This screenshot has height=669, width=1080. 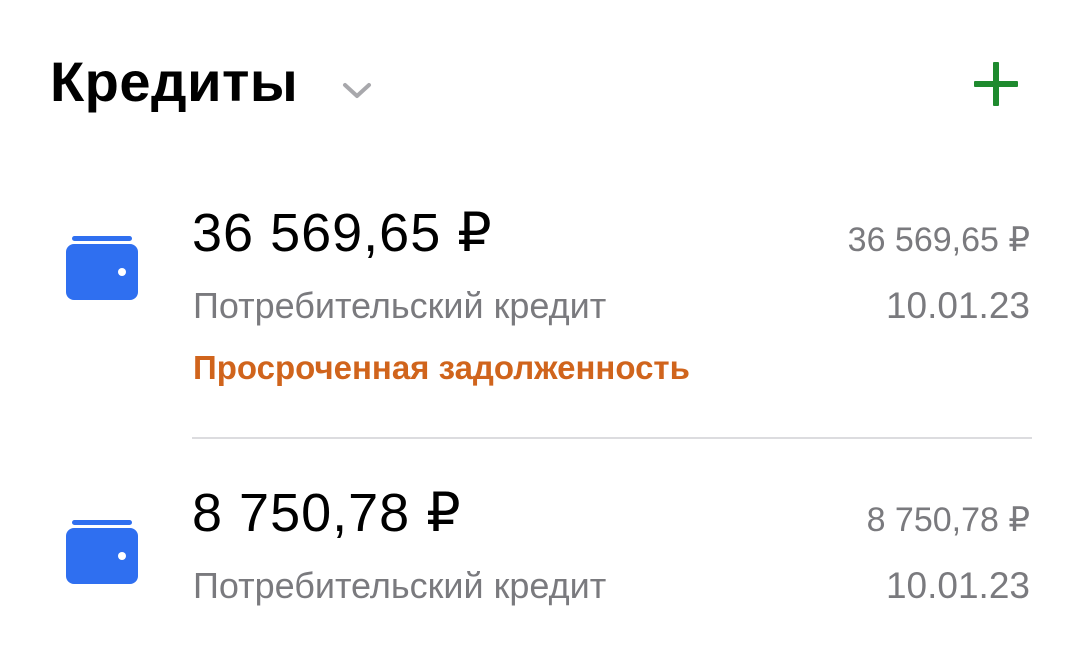 I want to click on plus-icon, so click(x=996, y=84).